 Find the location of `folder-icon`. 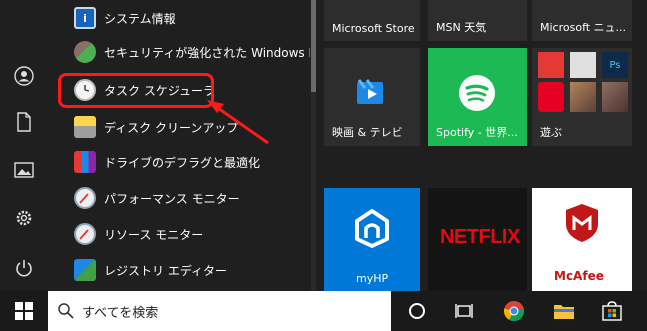

folder-icon is located at coordinates (564, 312).